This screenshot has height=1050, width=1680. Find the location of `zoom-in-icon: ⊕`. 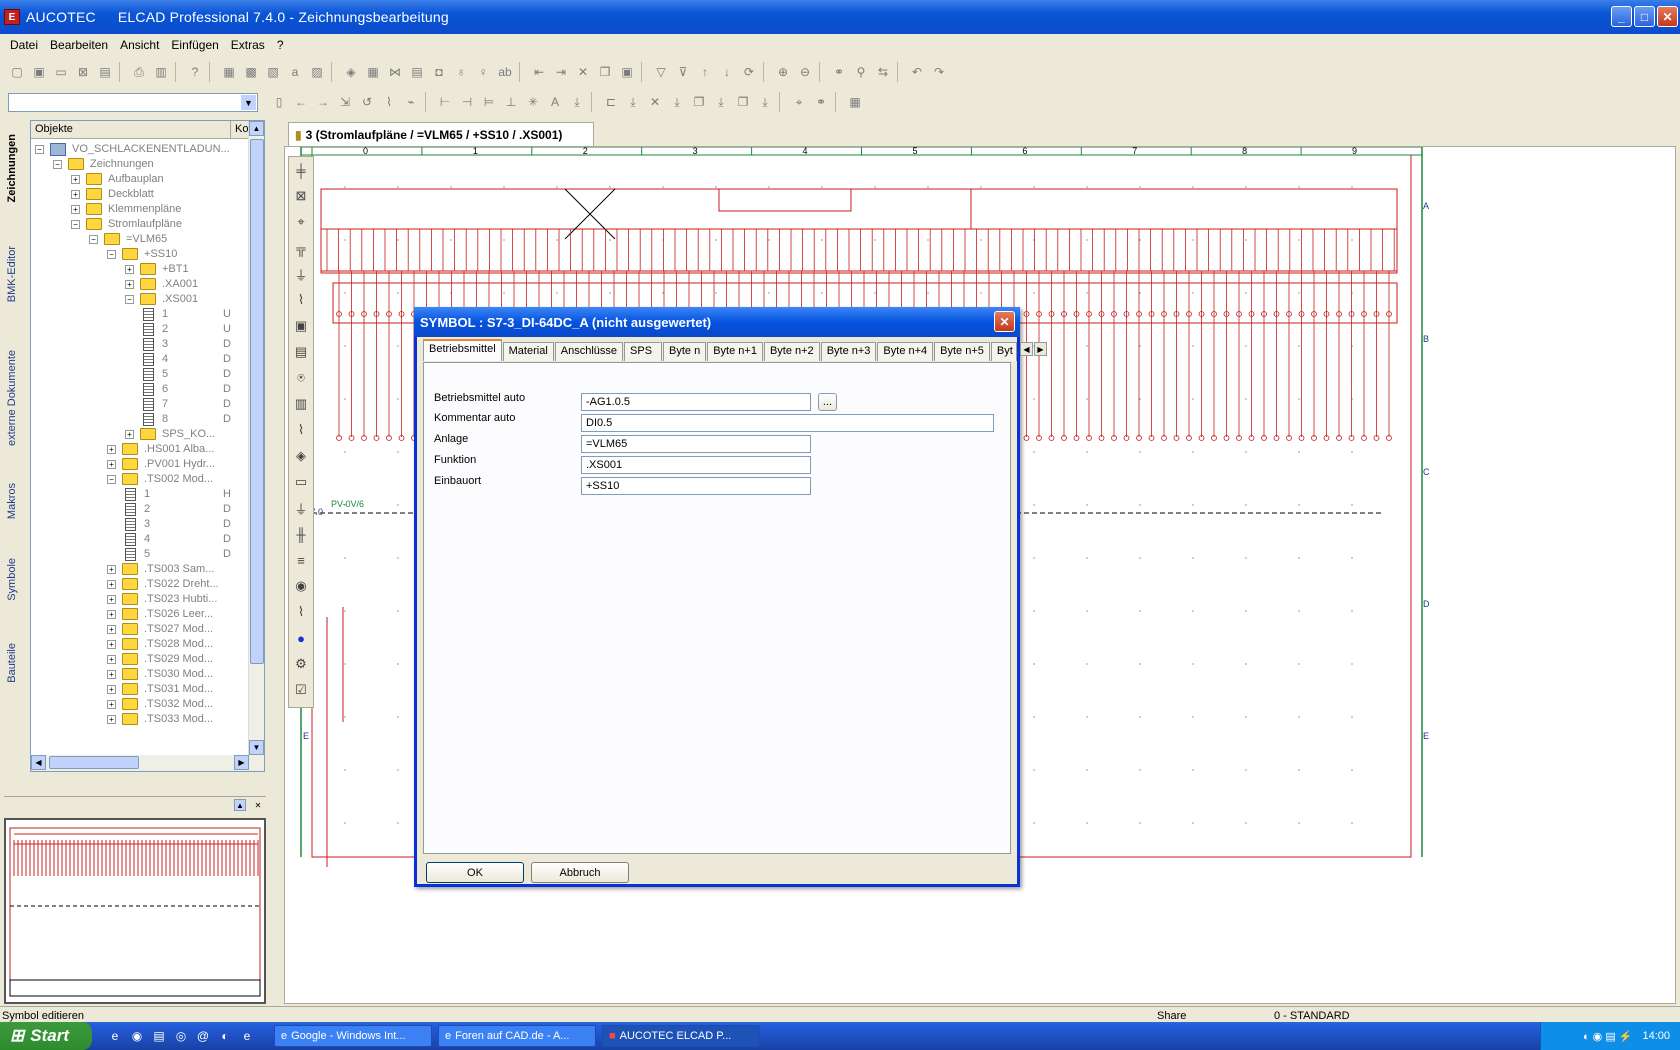

zoom-in-icon: ⊕ is located at coordinates (783, 72).